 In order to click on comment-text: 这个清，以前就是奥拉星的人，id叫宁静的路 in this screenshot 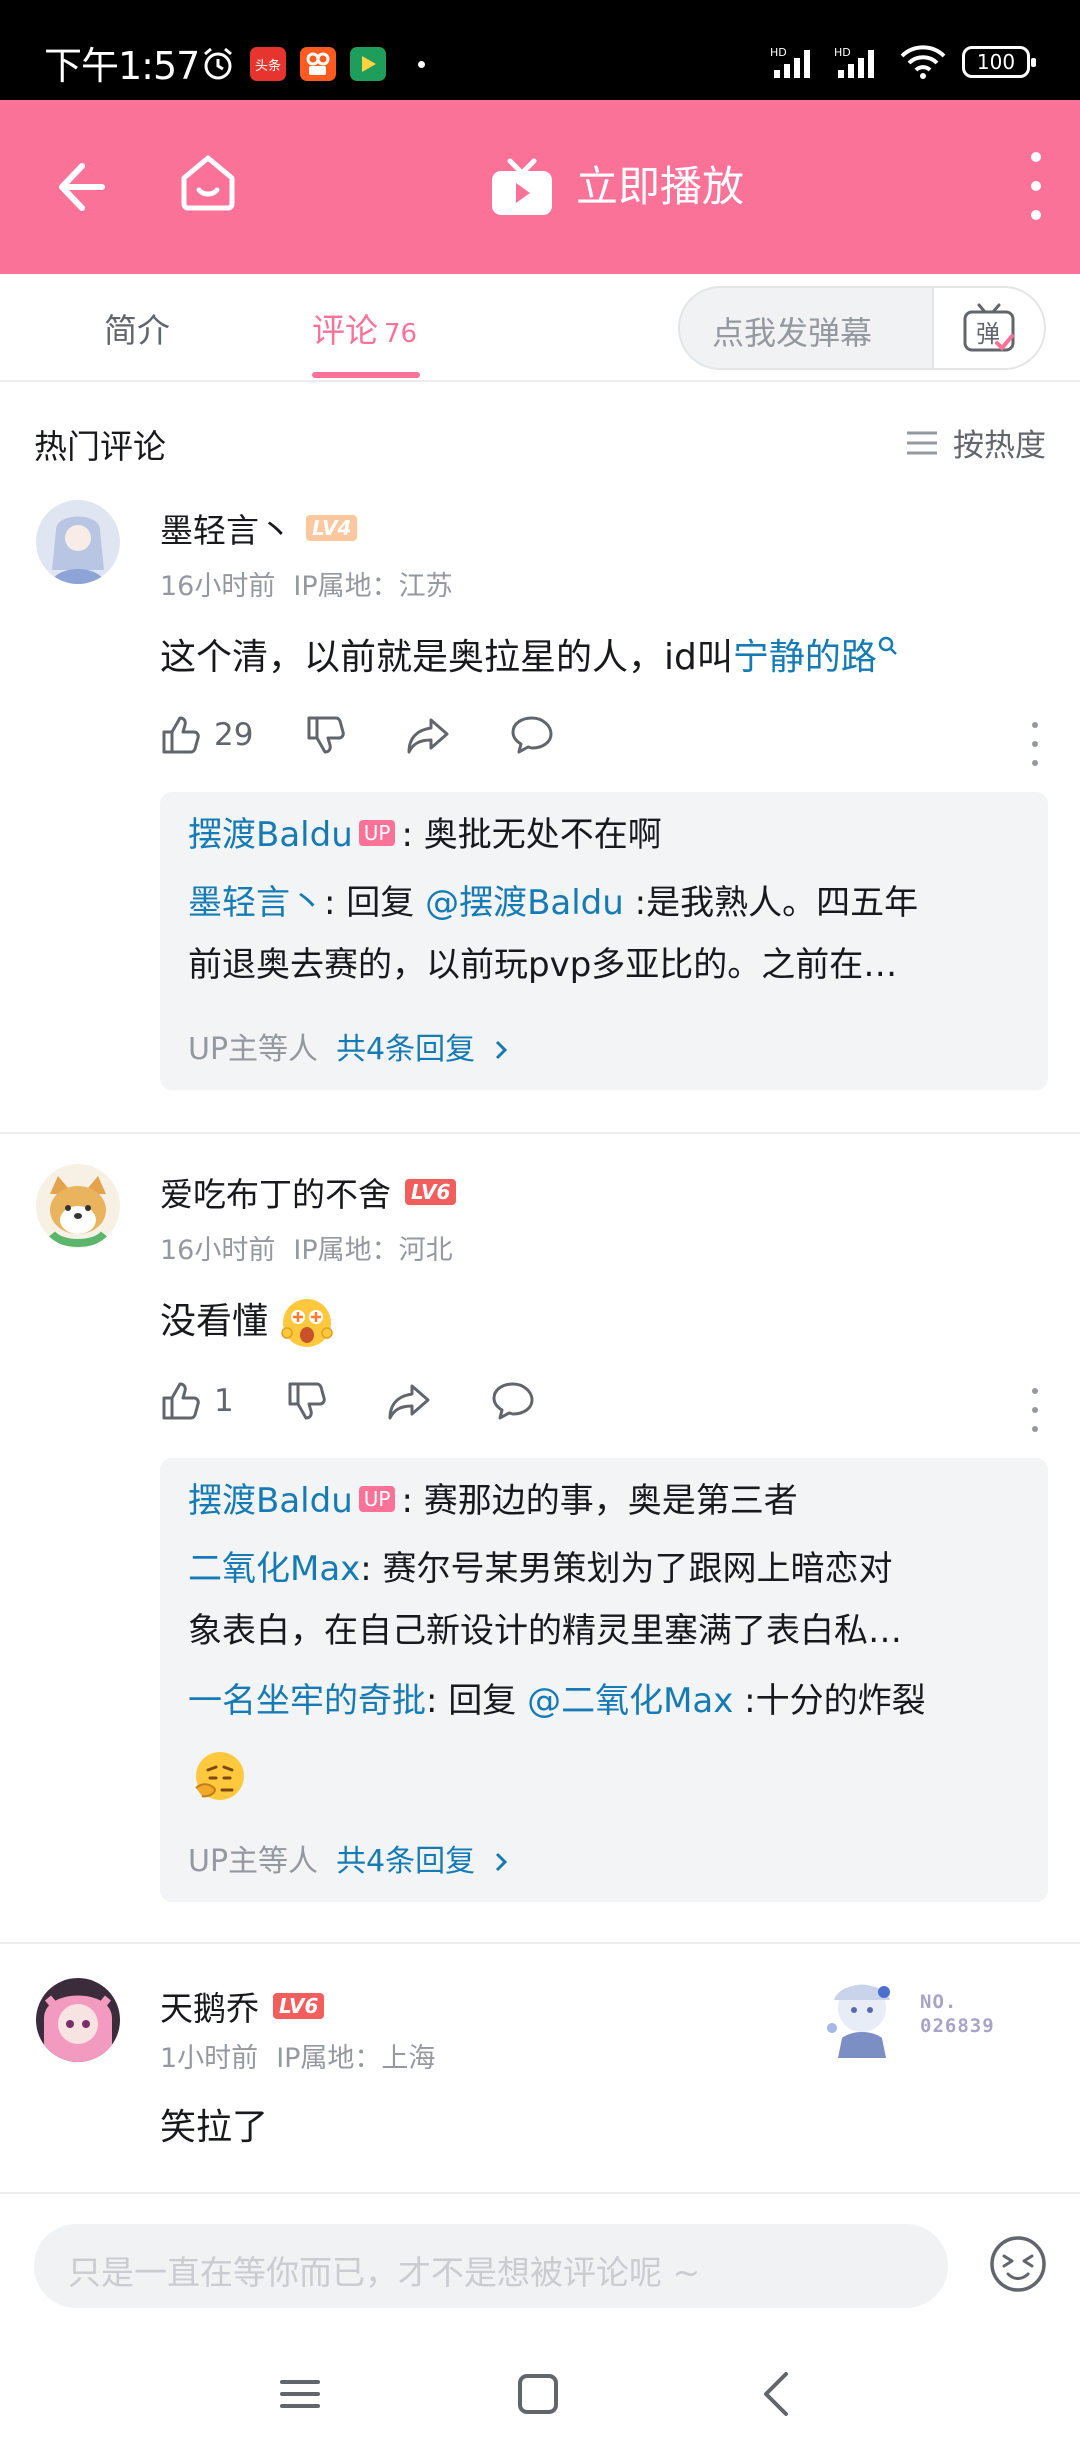, I will do `click(529, 654)`.